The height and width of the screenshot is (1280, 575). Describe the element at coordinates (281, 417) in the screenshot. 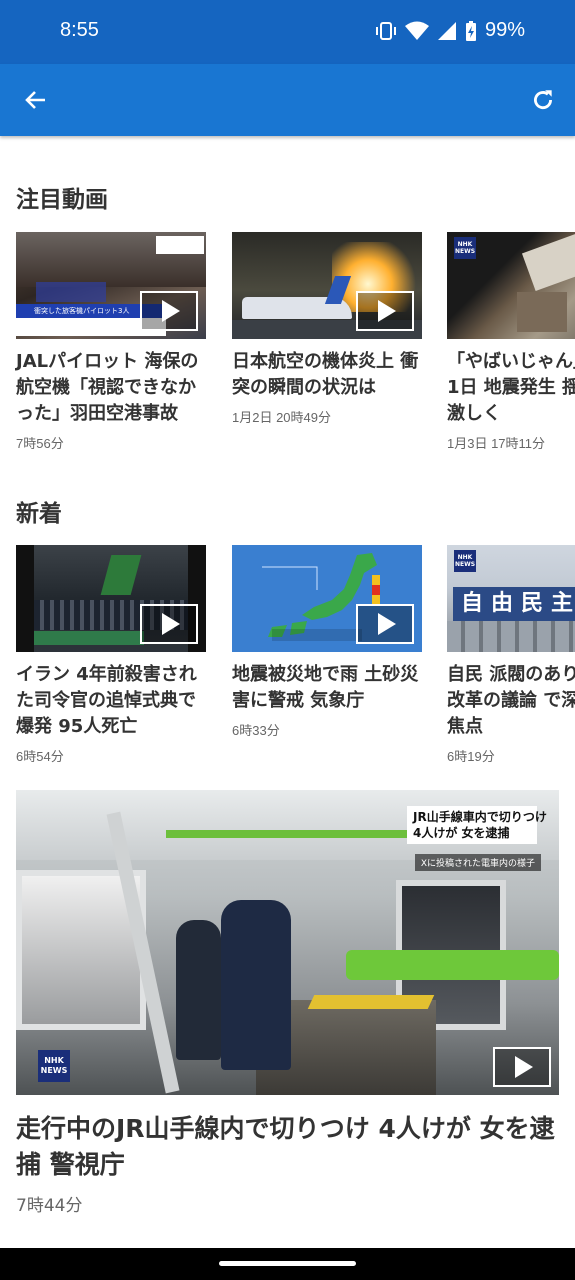

I see `video-time: 1月2日 20時49分` at that location.